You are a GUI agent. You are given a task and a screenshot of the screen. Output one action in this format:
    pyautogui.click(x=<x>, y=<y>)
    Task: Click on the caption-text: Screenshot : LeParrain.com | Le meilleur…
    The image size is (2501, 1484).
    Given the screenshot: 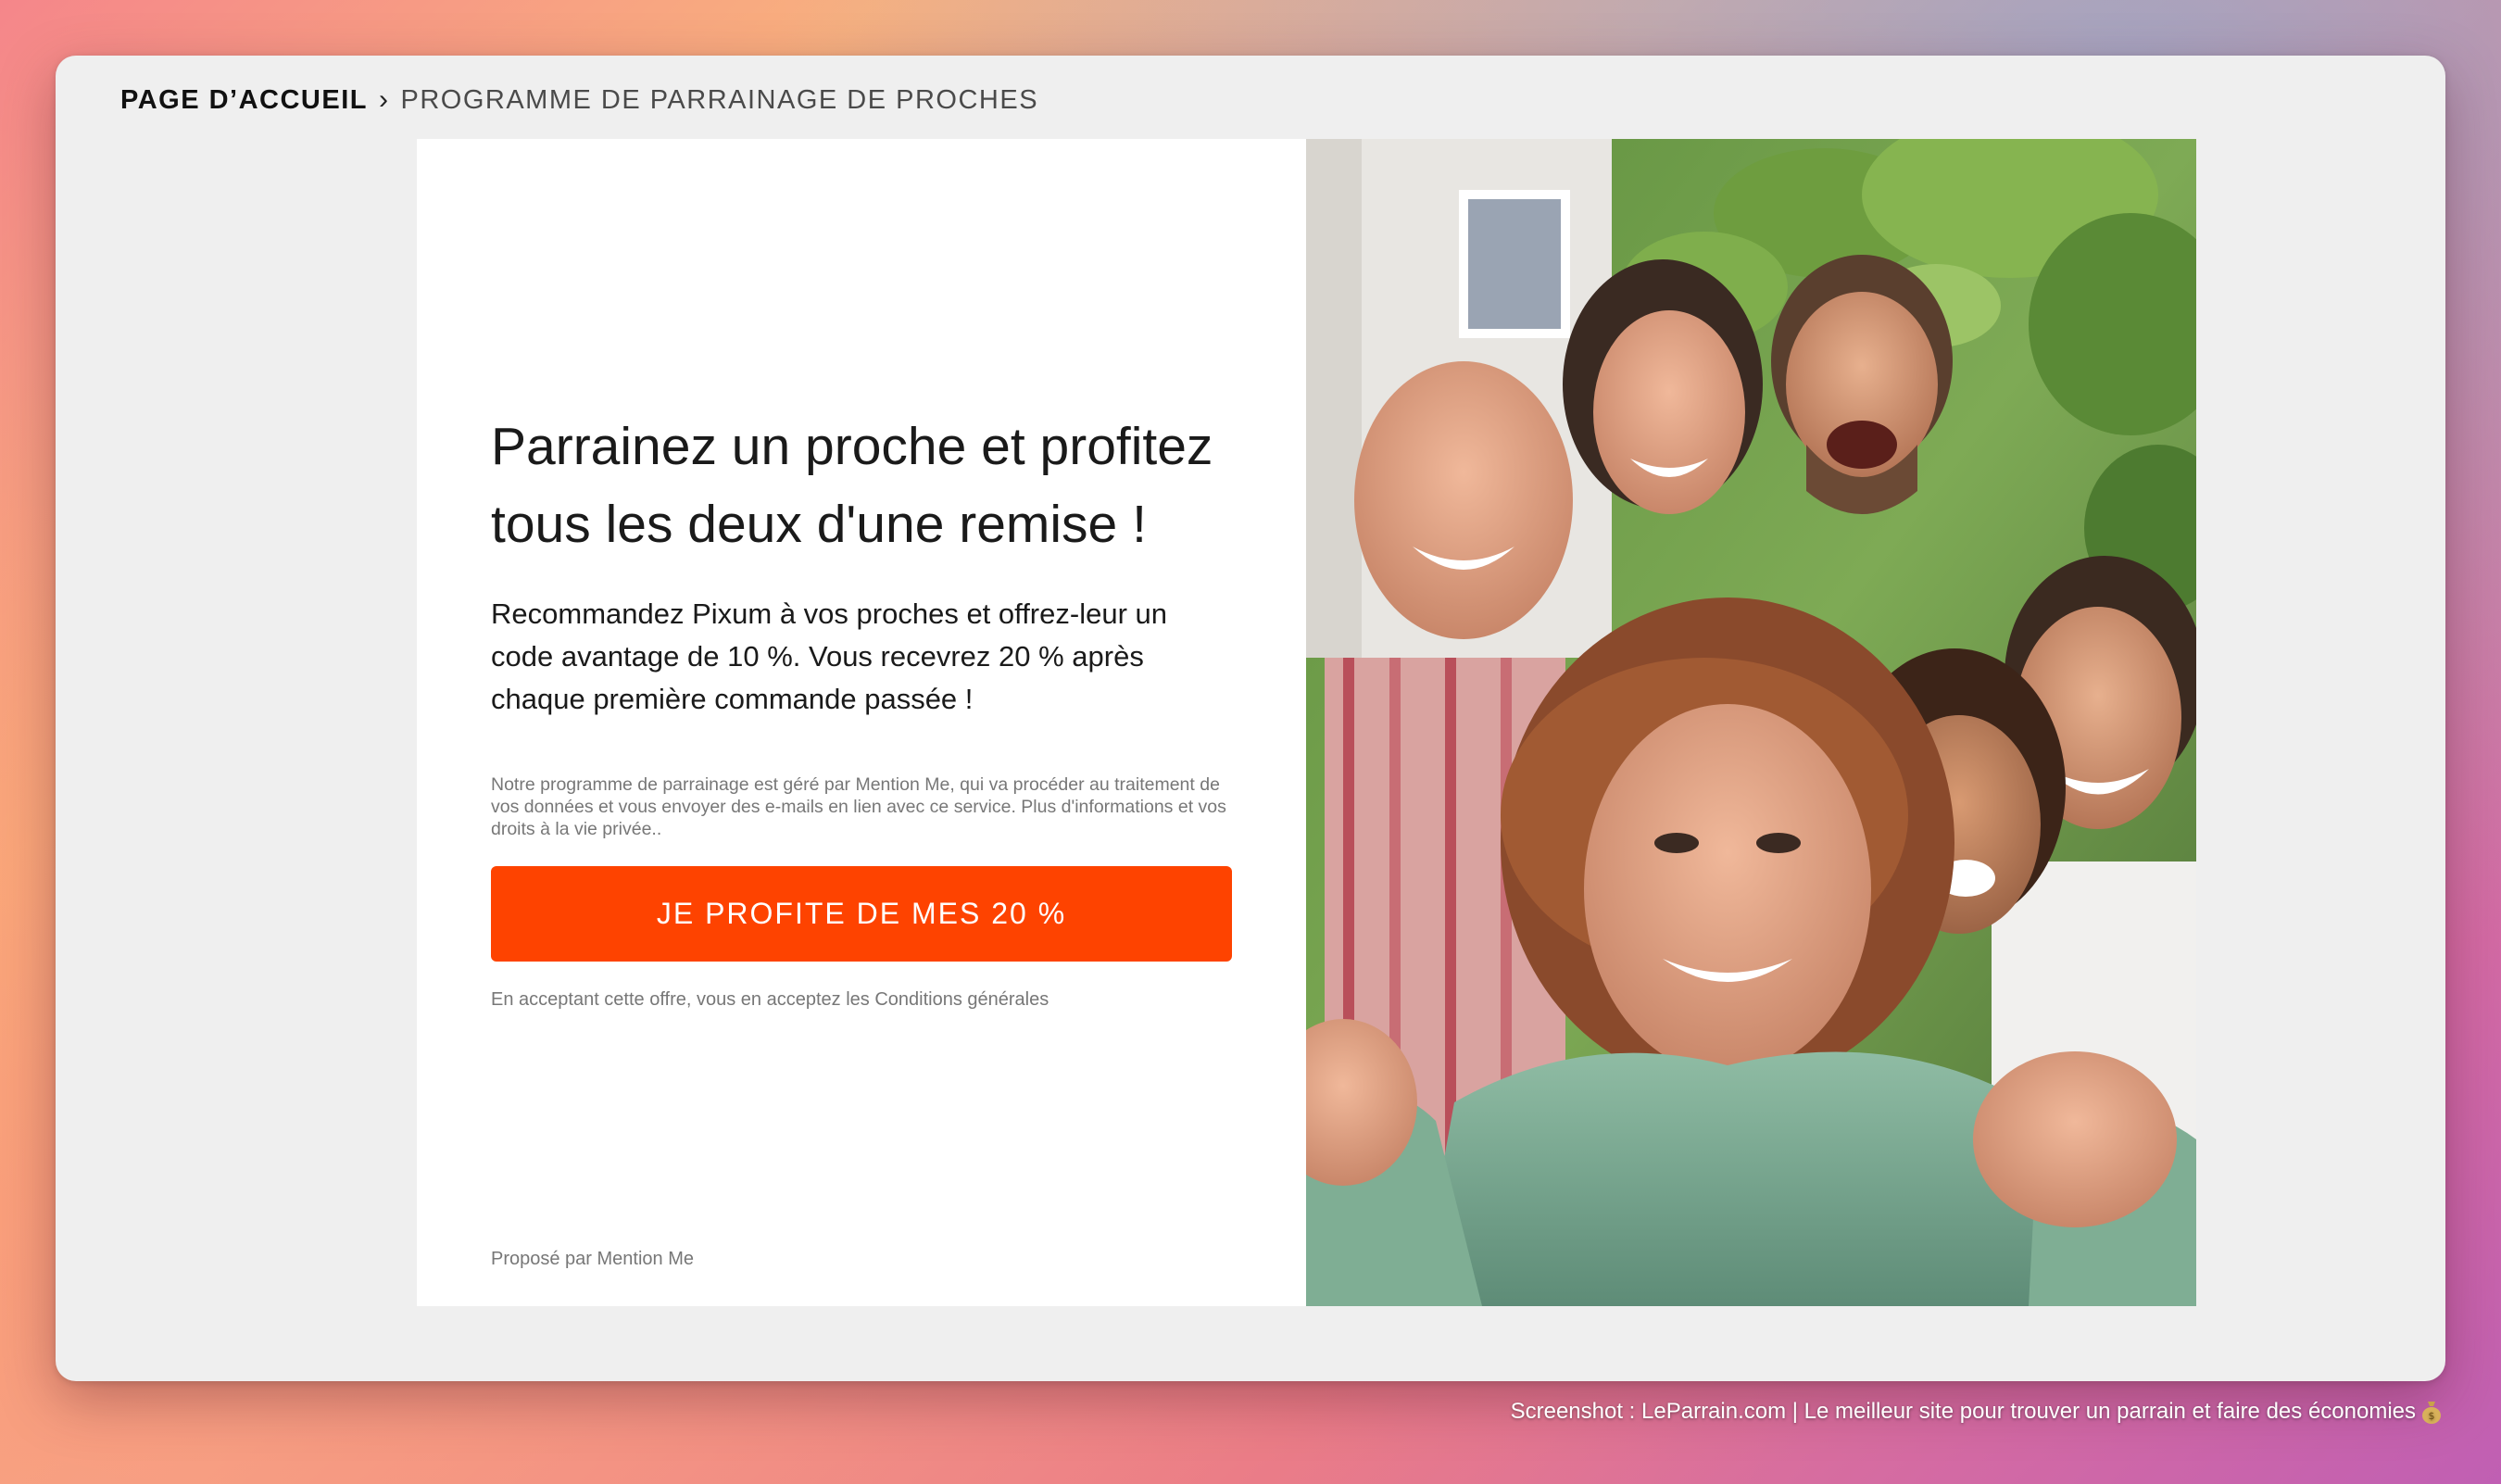 What is the action you would take?
    pyautogui.click(x=1963, y=1411)
    